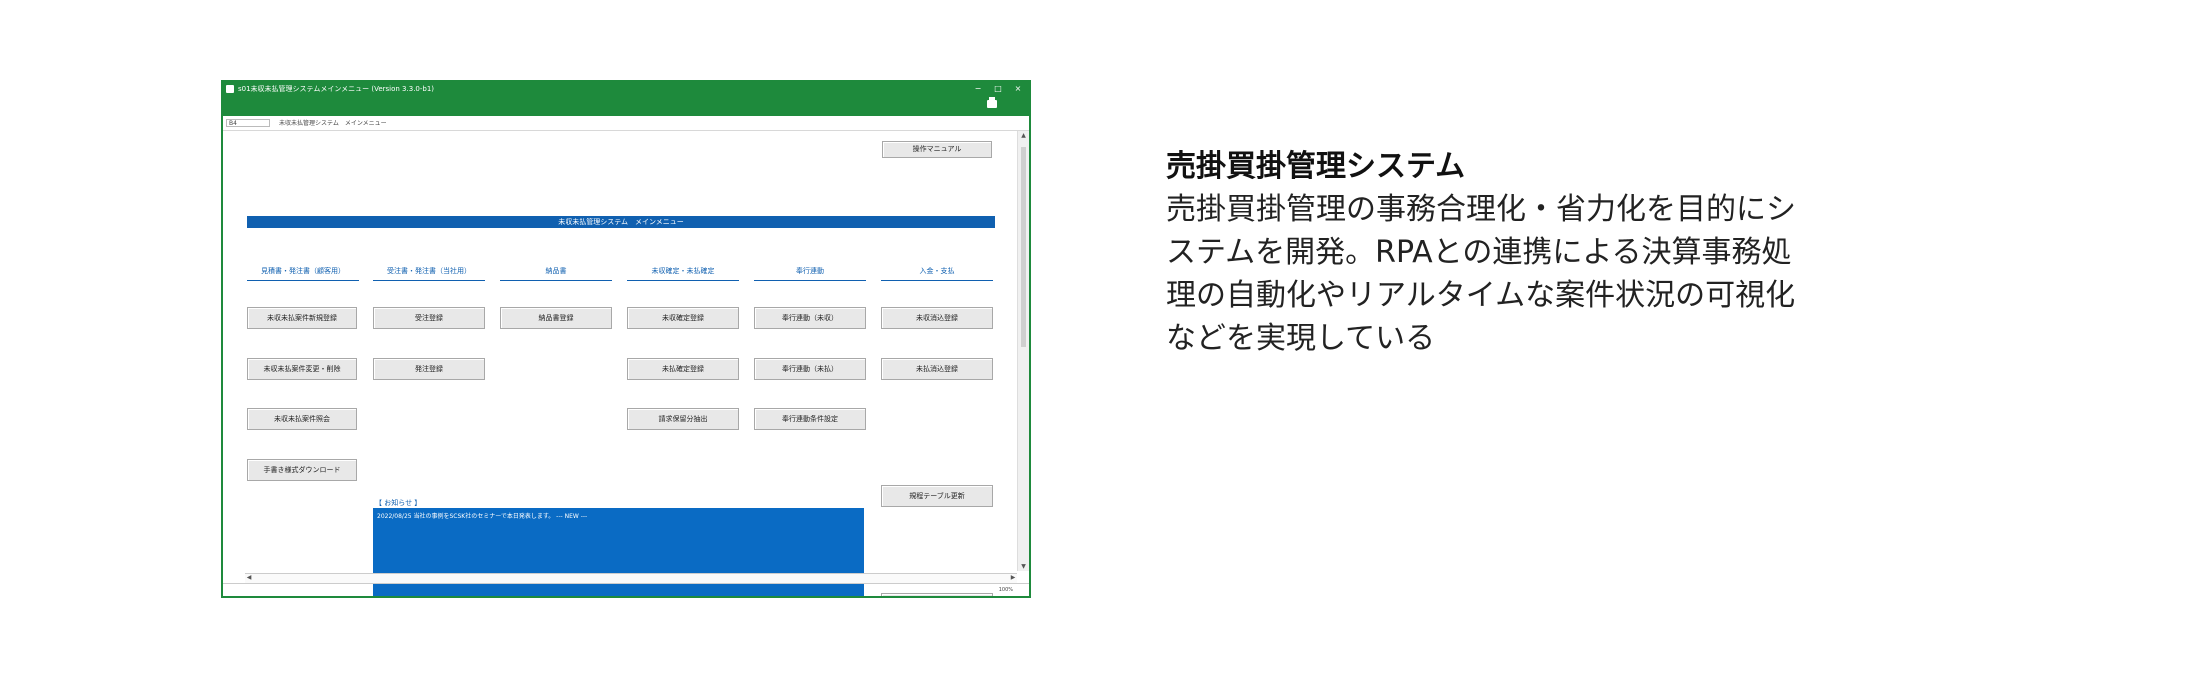 This screenshot has width=2206, height=681. Describe the element at coordinates (302, 369) in the screenshot. I see `edit-case-button: 未収未払案件変更・削除` at that location.